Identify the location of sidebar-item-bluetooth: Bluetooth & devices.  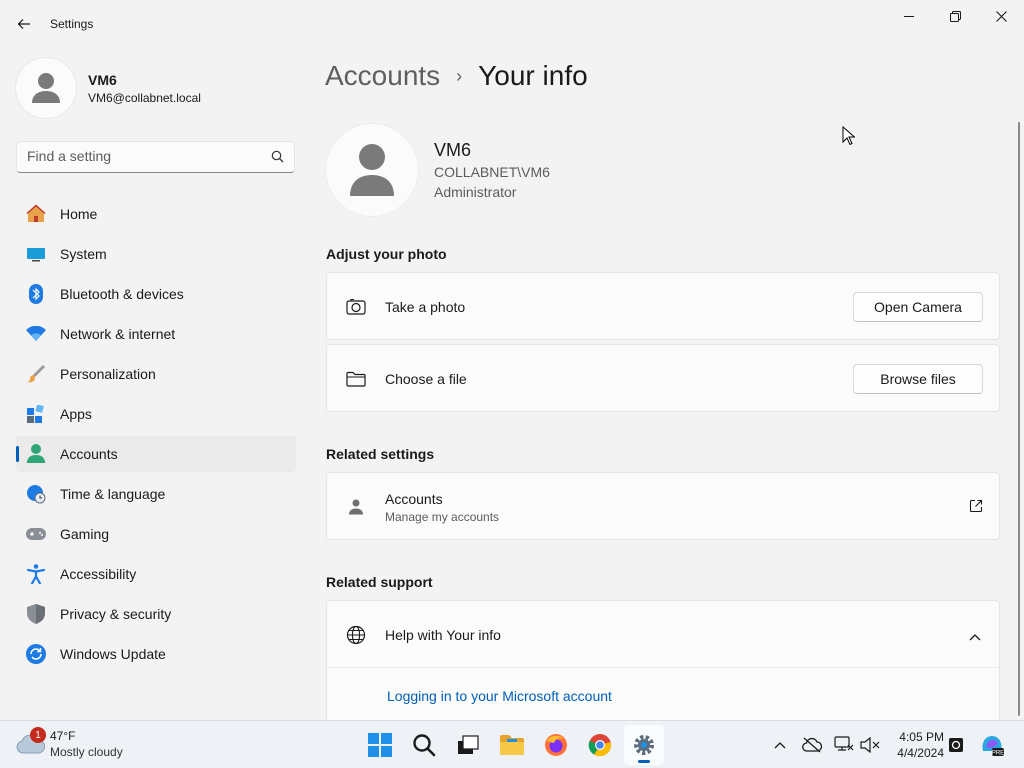
(156, 294).